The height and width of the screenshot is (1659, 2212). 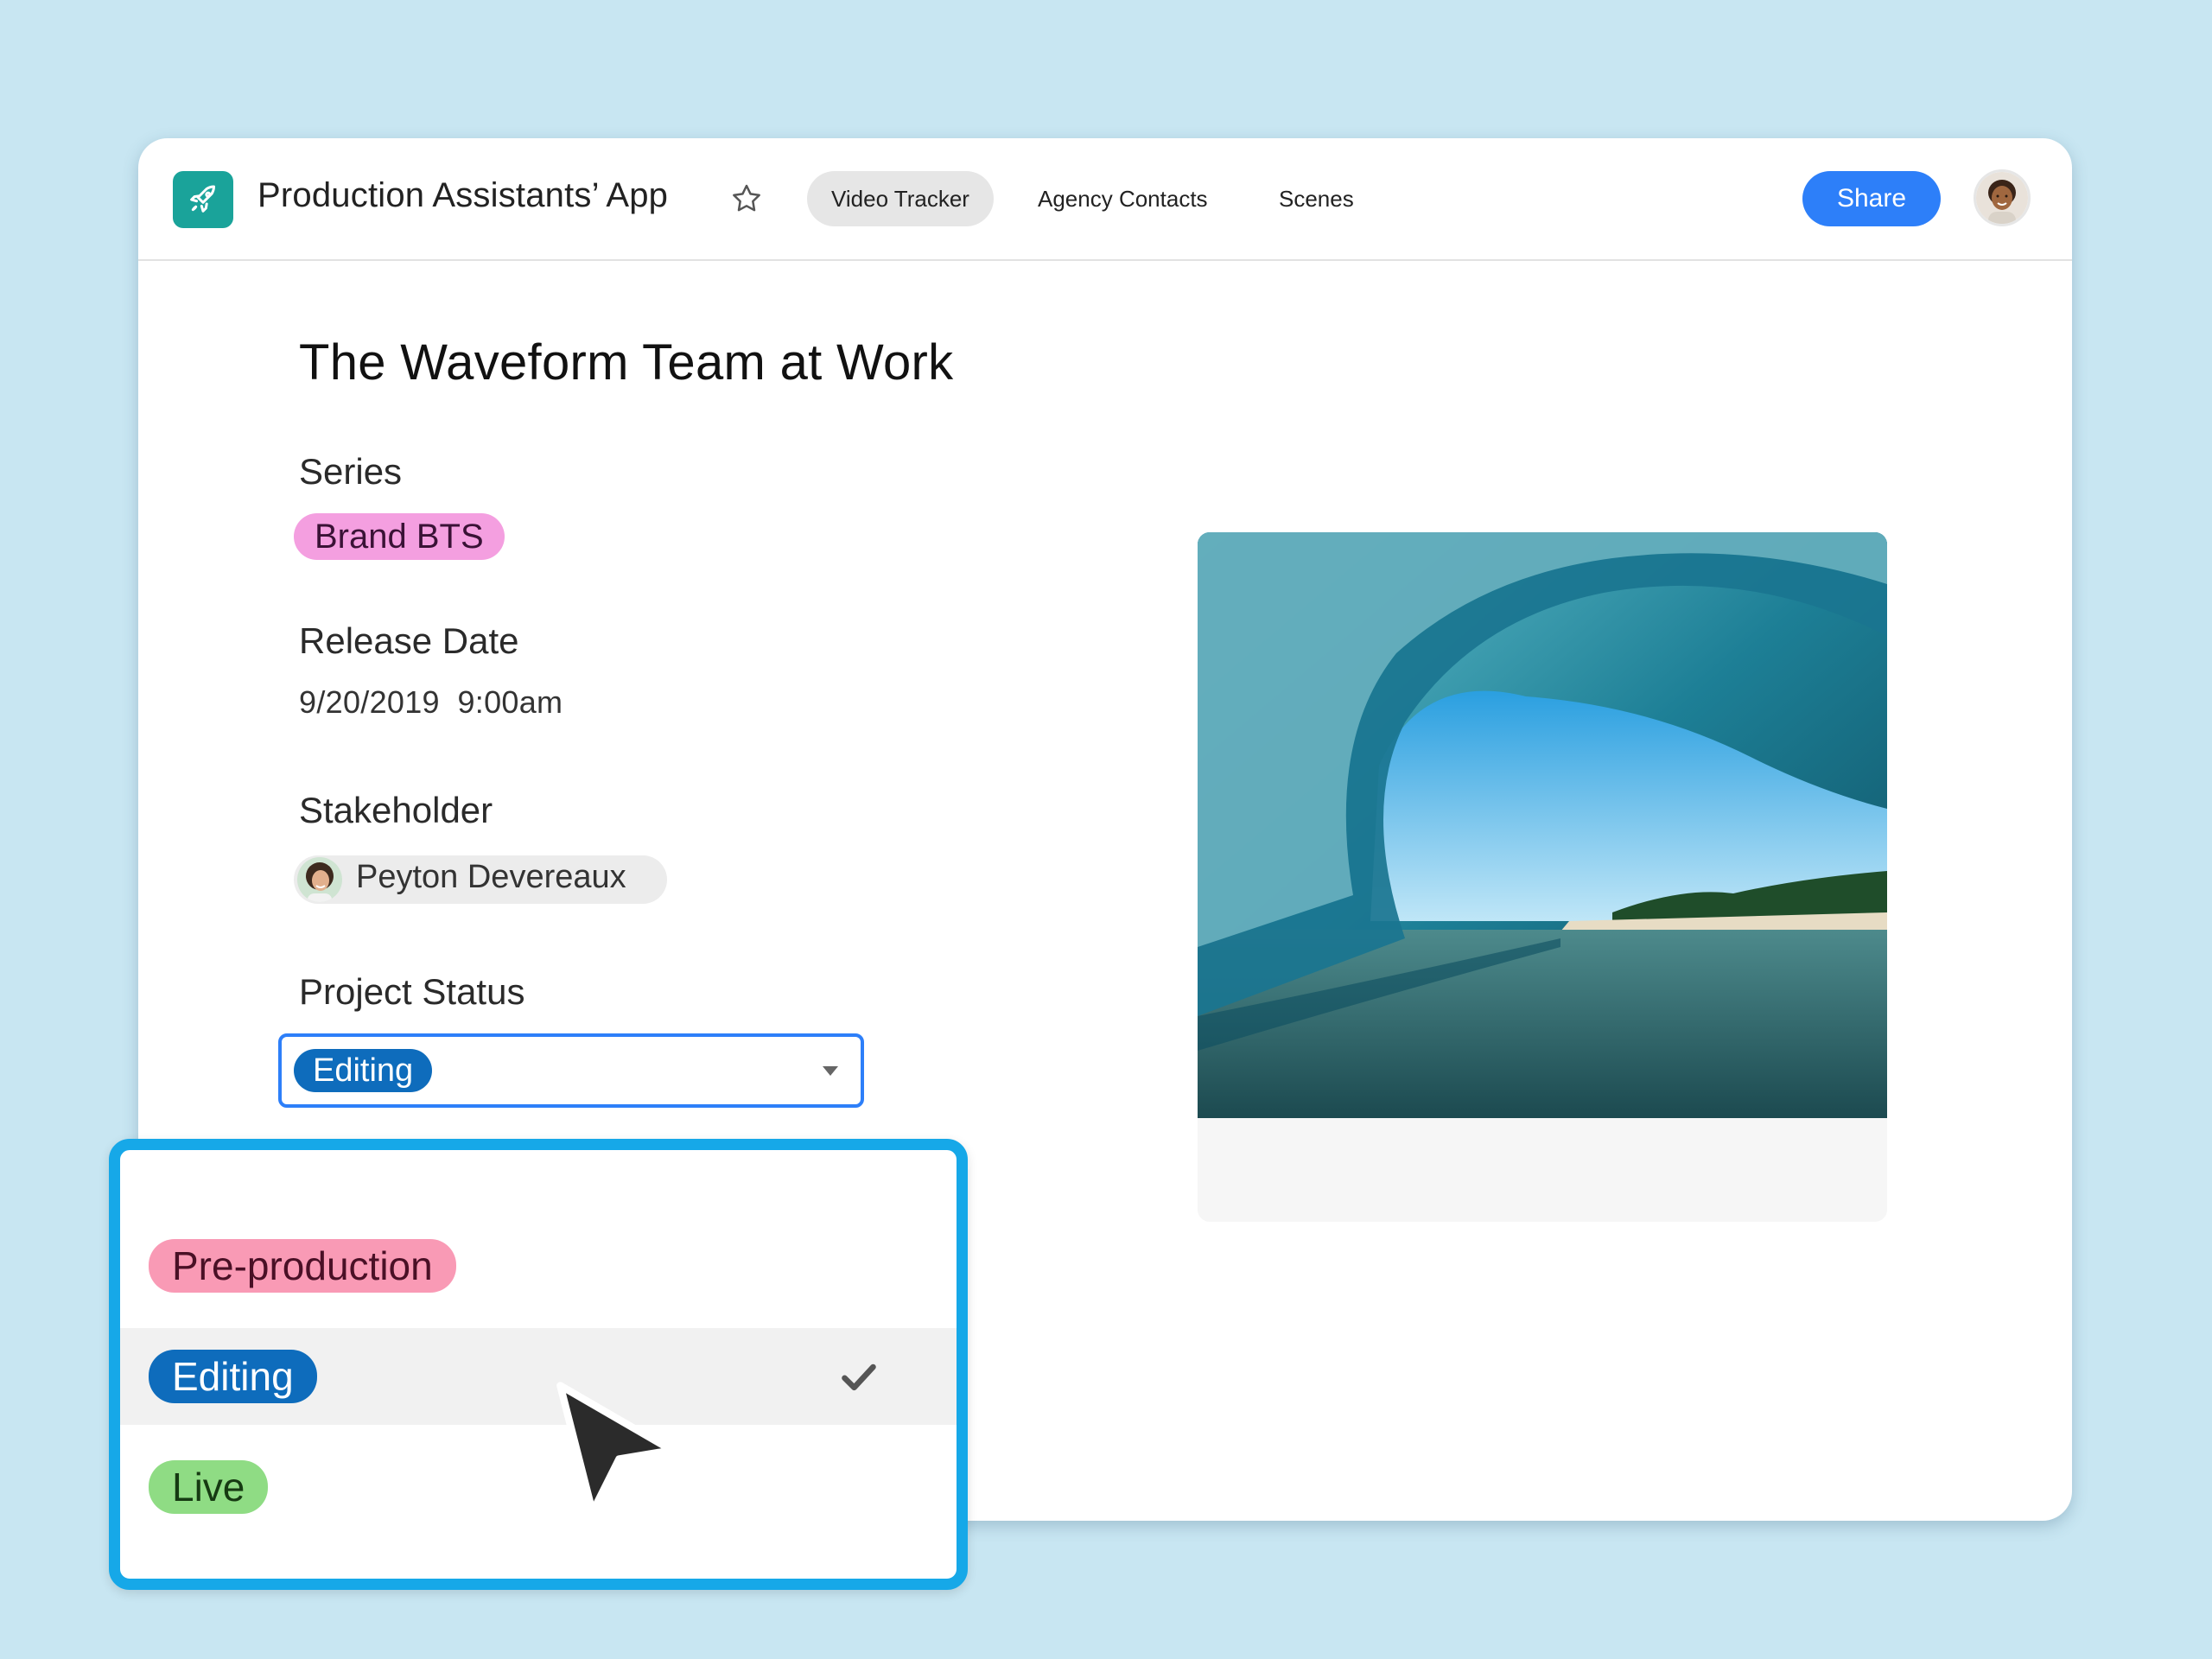 What do you see at coordinates (363, 1070) in the screenshot?
I see `project-status-value: Editing` at bounding box center [363, 1070].